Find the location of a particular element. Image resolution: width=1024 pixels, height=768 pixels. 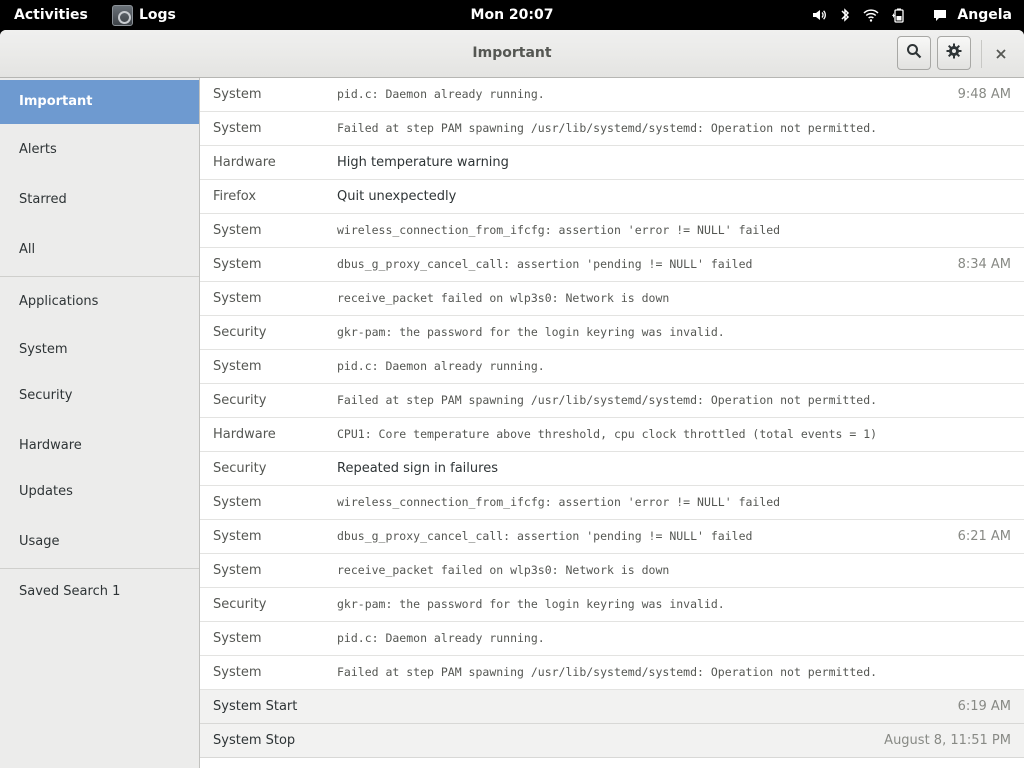

sidebar-item-applications: Applications is located at coordinates (99, 302).